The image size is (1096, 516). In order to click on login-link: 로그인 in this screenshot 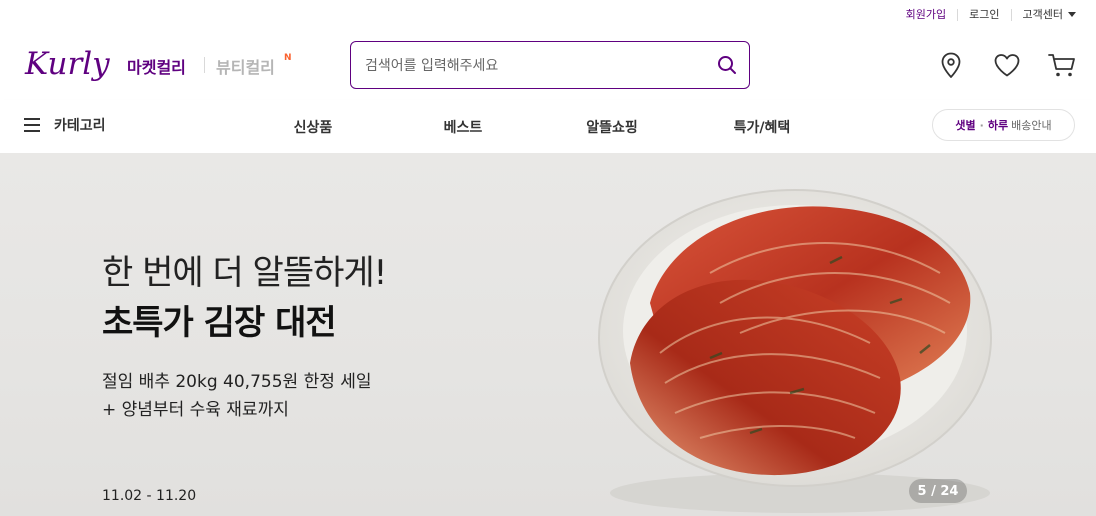, I will do `click(984, 14)`.